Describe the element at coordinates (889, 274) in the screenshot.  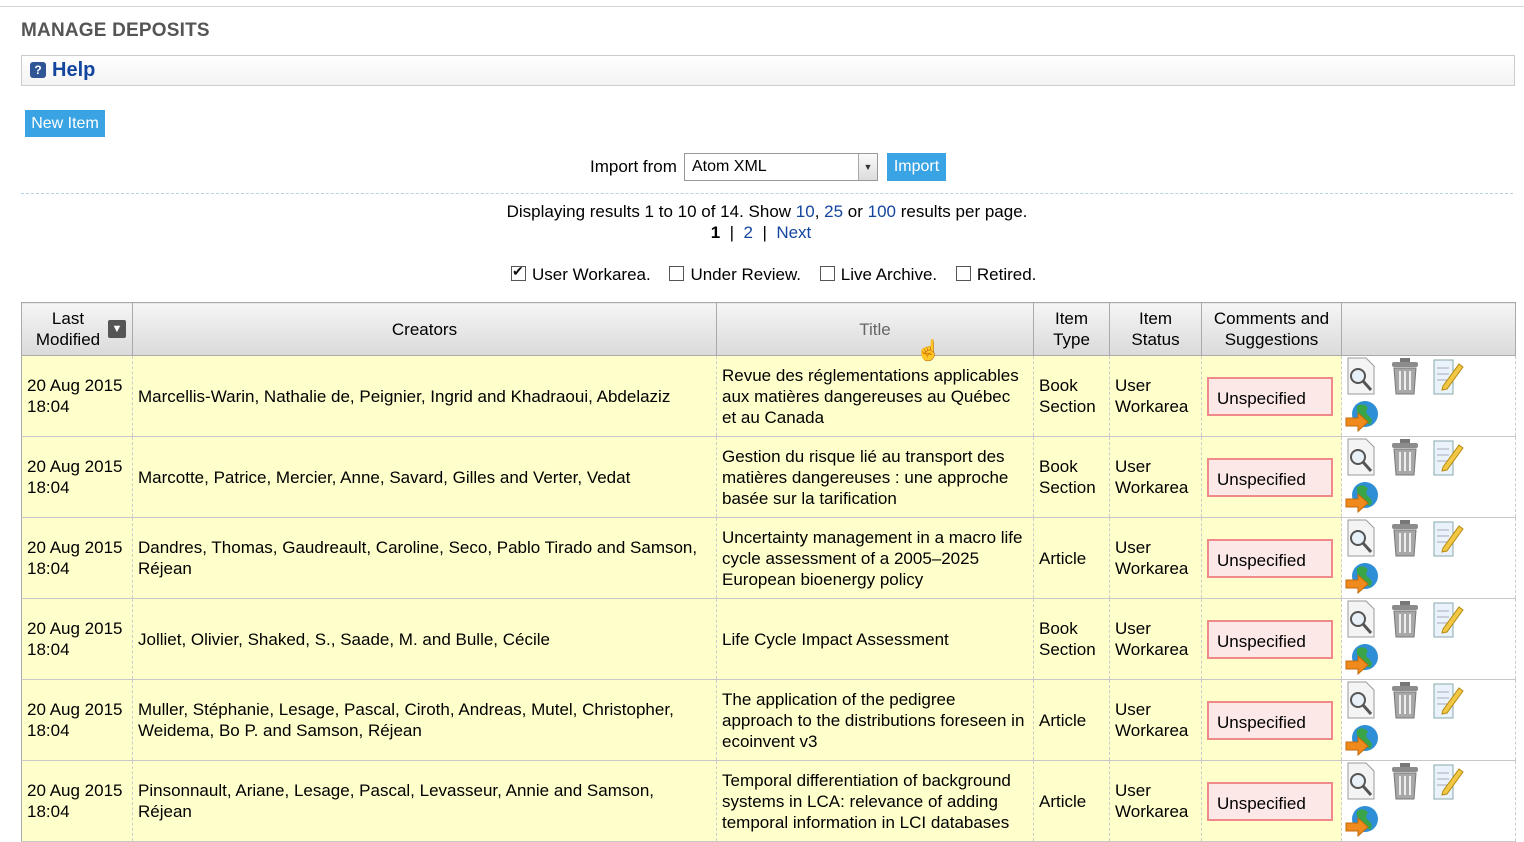
I see `filter-label: Live Archive.` at that location.